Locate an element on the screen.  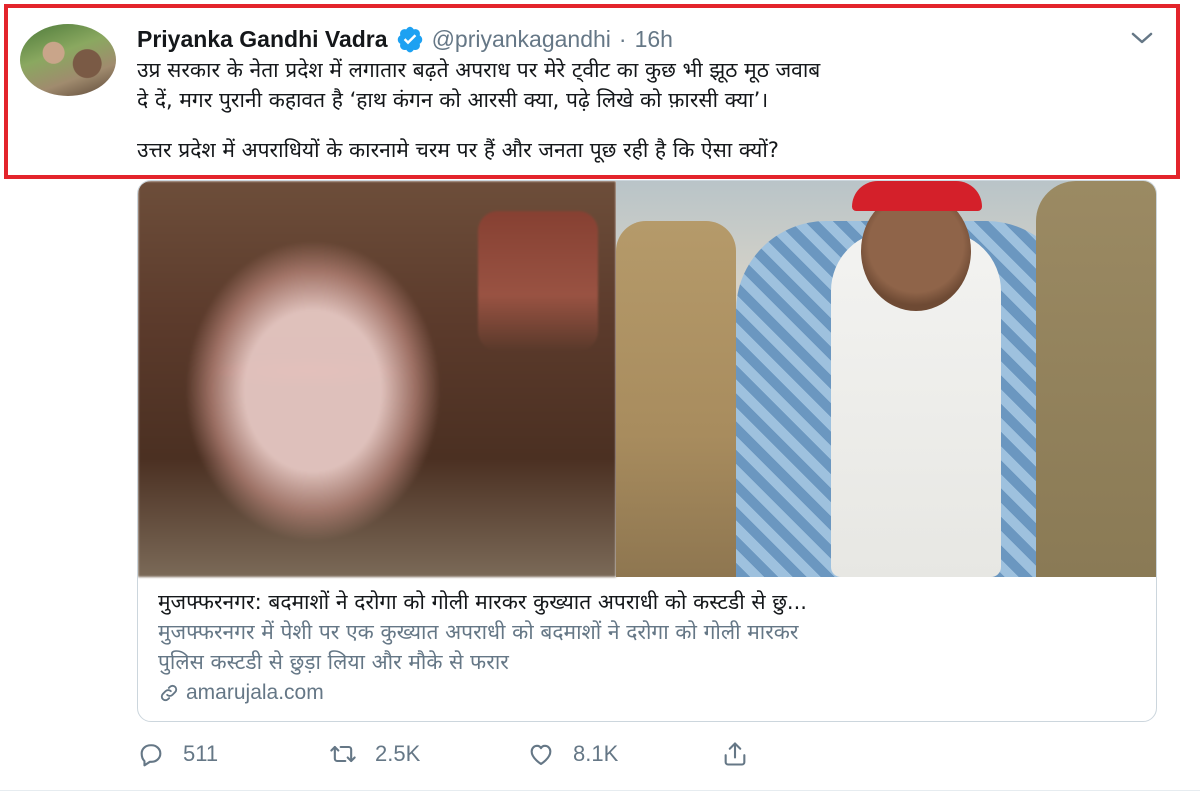
tweet-timestamp: 16h is located at coordinates (654, 39).